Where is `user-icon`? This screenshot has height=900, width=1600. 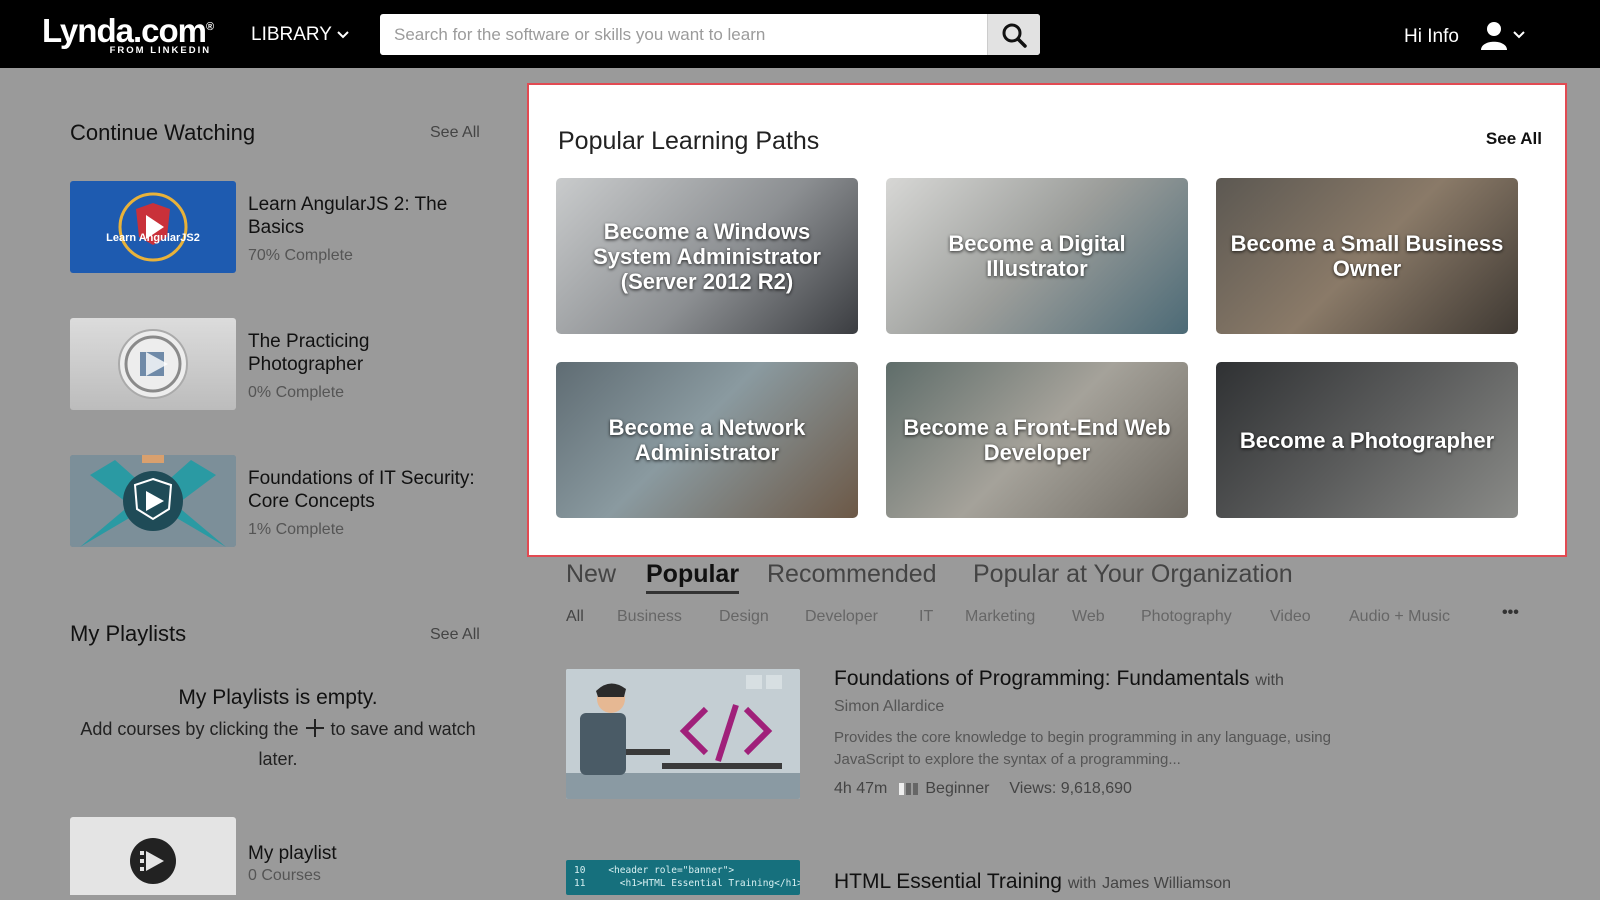
user-icon is located at coordinates (1494, 36).